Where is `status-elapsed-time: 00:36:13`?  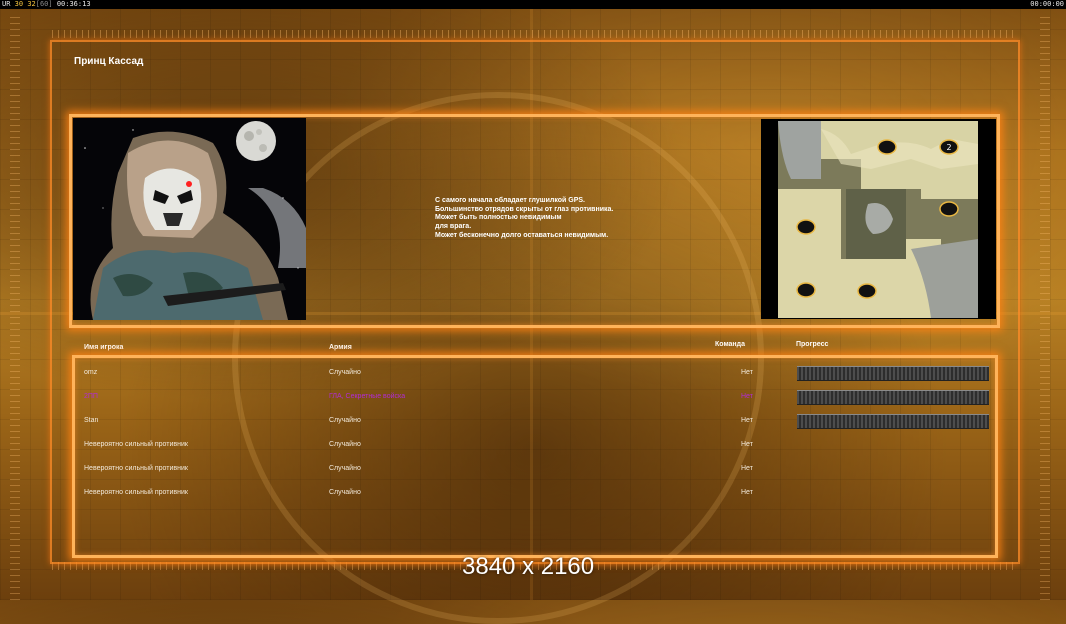
status-elapsed-time: 00:36:13 is located at coordinates (73, 4).